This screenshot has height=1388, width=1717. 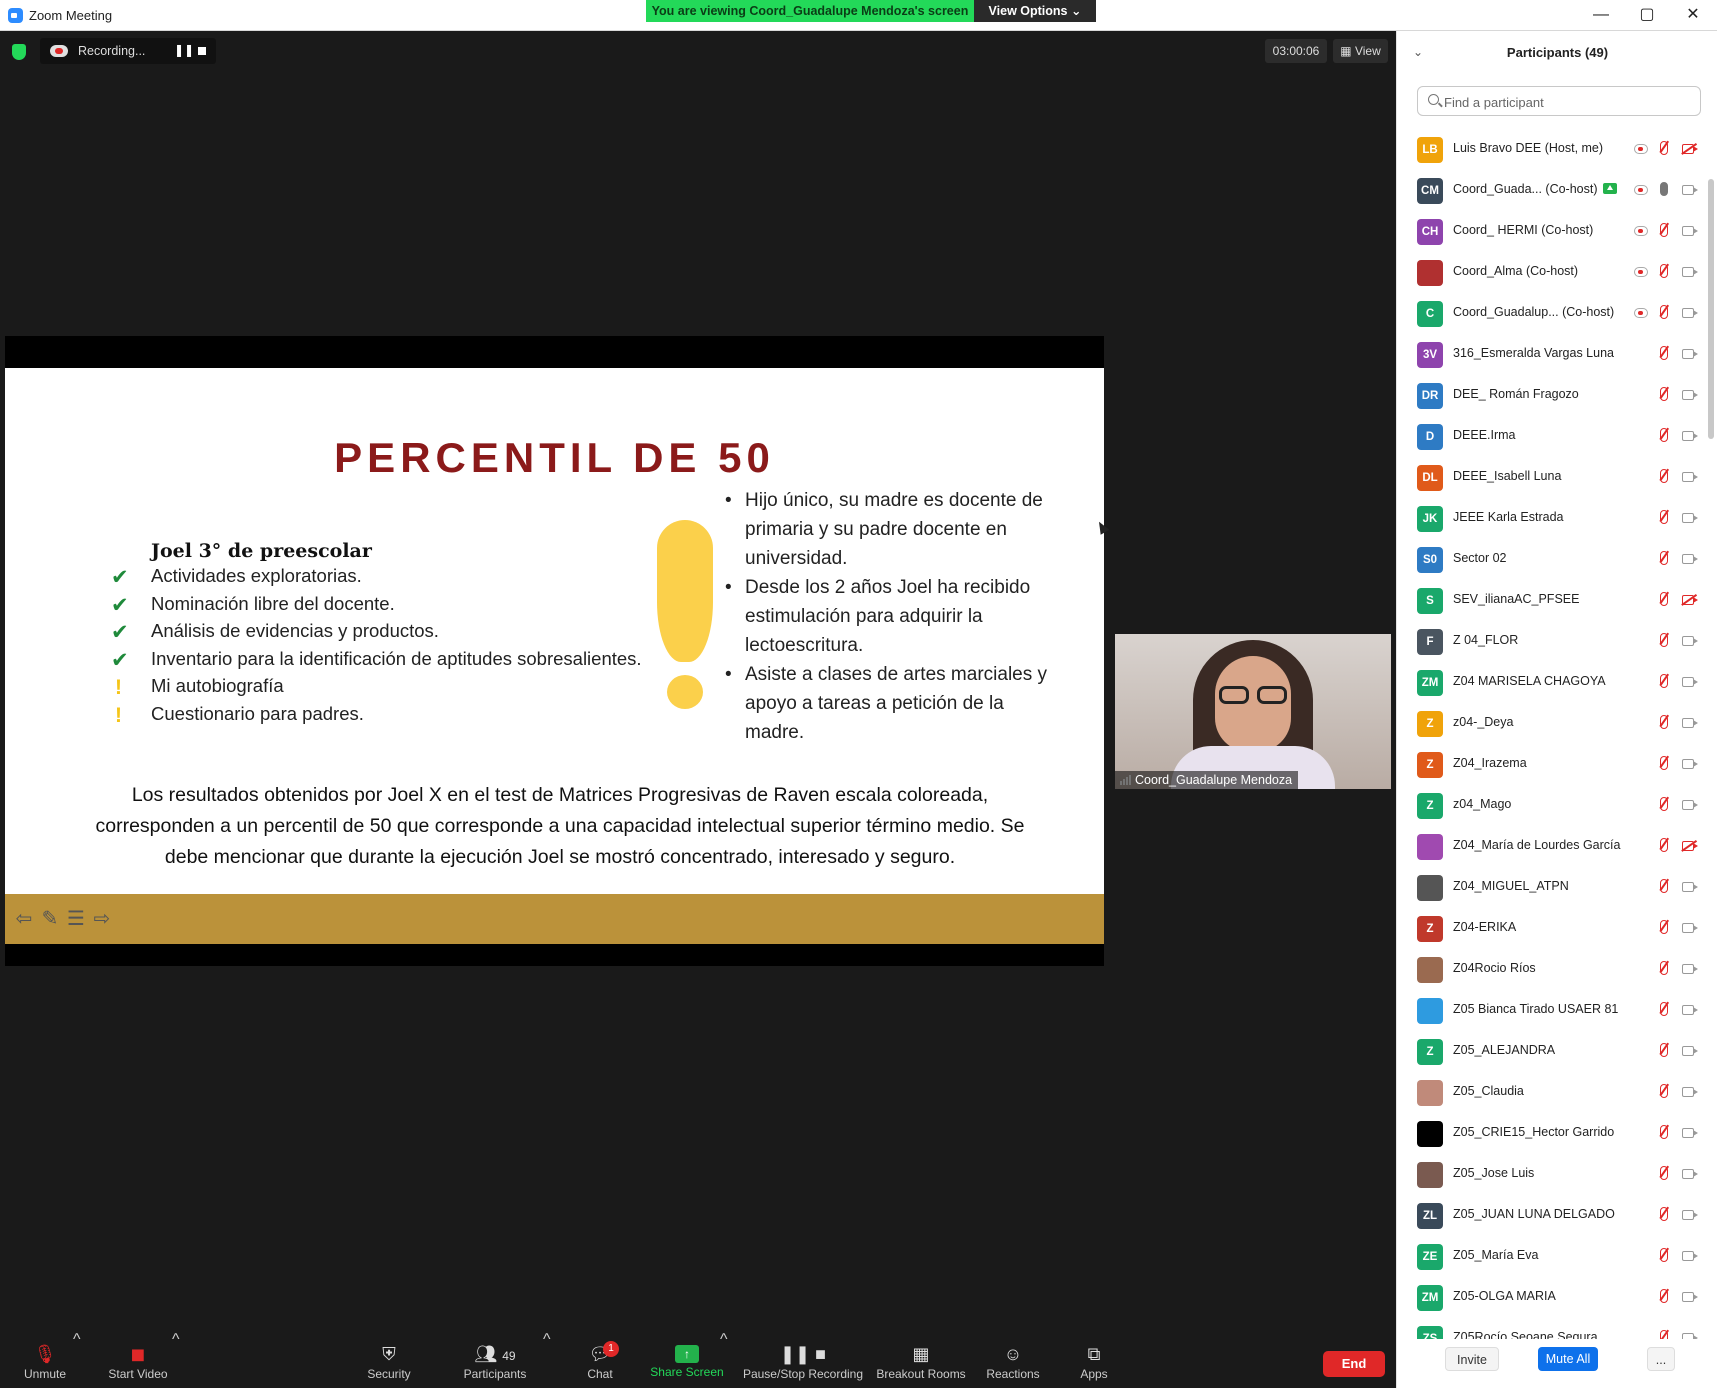 What do you see at coordinates (1552, 313) in the screenshot?
I see `participant-row: C Coord_Guadalup... (Co-host)` at bounding box center [1552, 313].